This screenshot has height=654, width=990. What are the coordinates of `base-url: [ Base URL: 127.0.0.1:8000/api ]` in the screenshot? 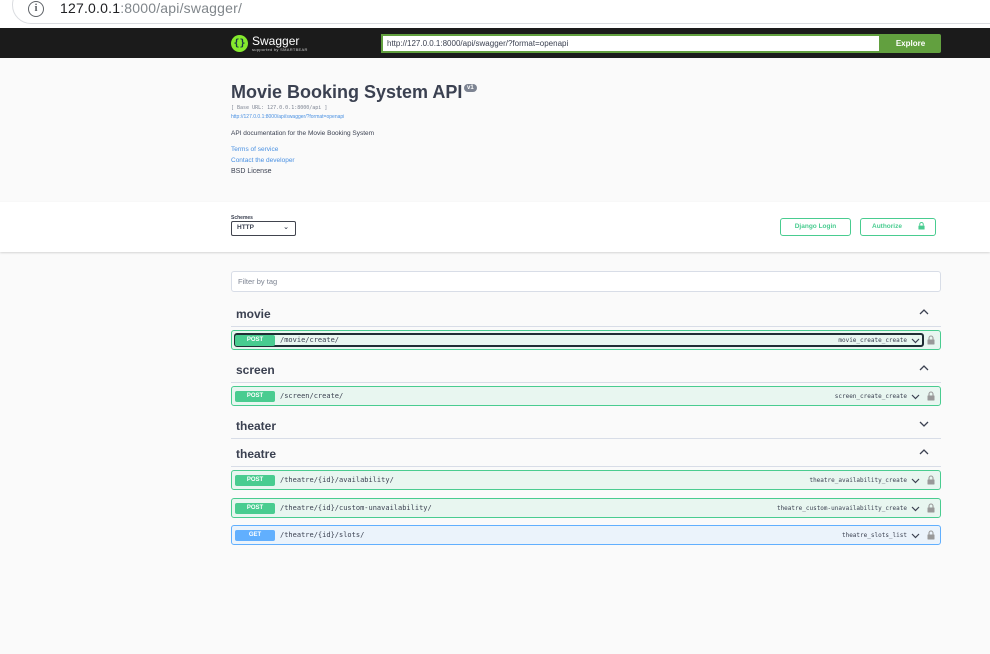 It's located at (279, 108).